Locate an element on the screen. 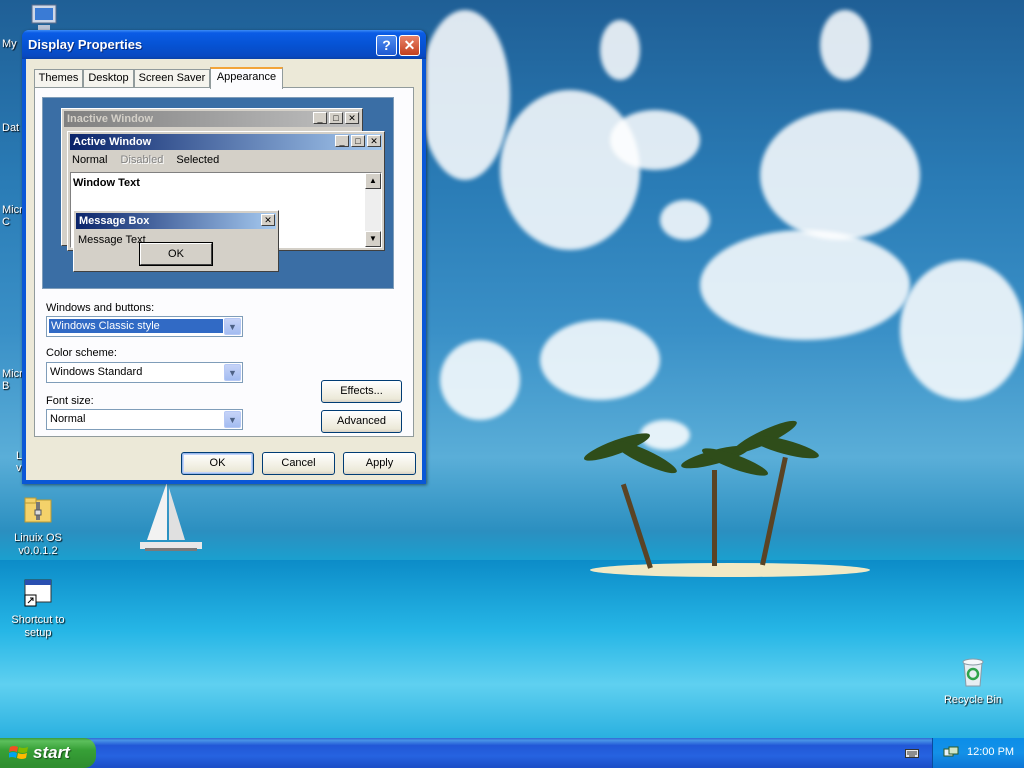 This screenshot has width=1024, height=768. font-size-select: Normal ▼ is located at coordinates (144, 419).